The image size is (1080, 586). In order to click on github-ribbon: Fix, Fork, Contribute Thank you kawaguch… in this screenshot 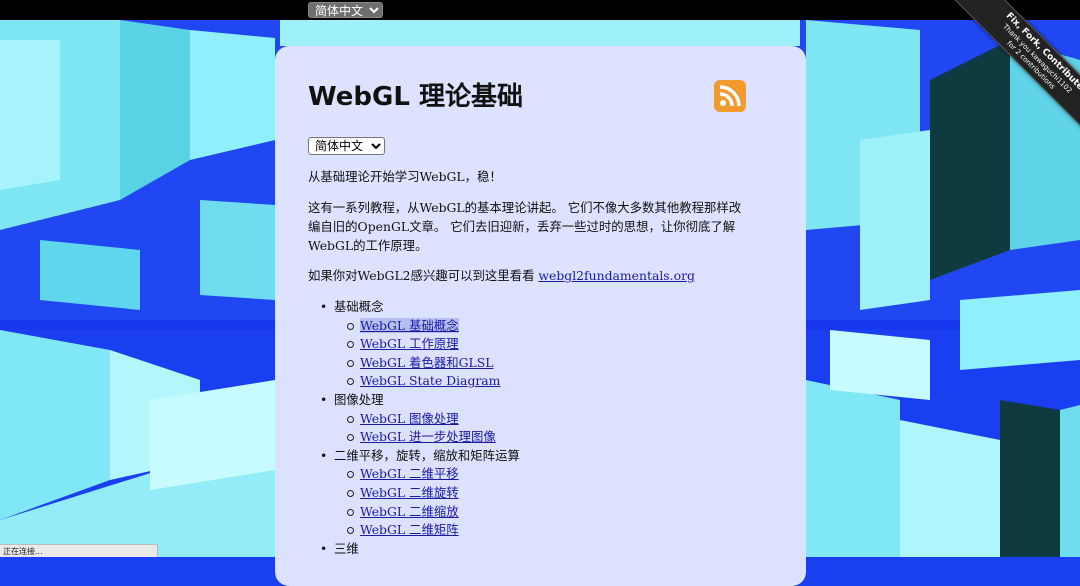, I will do `click(1005, 75)`.